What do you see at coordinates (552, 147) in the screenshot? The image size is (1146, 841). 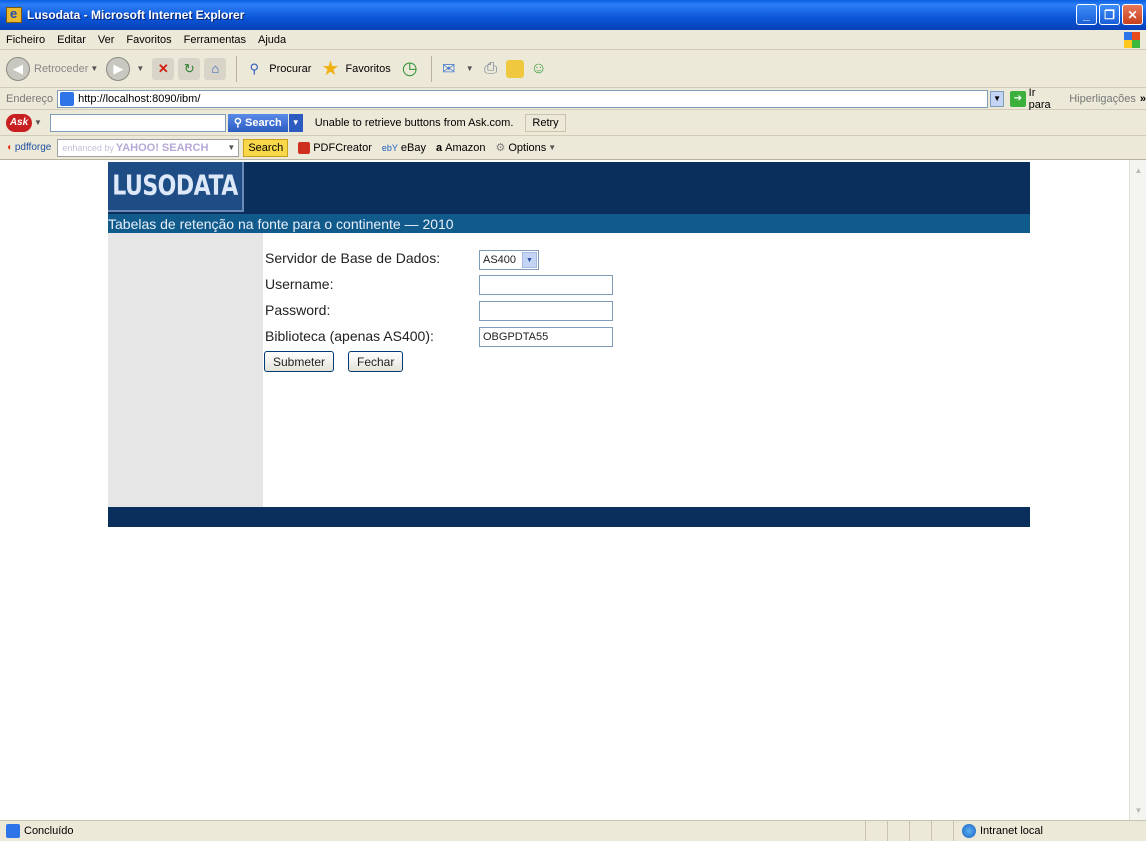 I see `options-dropdown-icon: ▼` at bounding box center [552, 147].